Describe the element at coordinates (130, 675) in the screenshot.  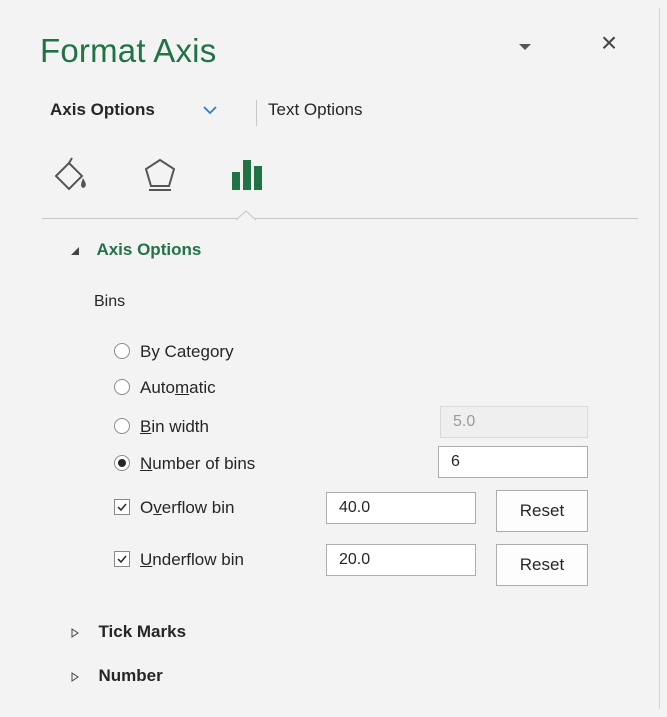
I see `section-title: Number` at that location.